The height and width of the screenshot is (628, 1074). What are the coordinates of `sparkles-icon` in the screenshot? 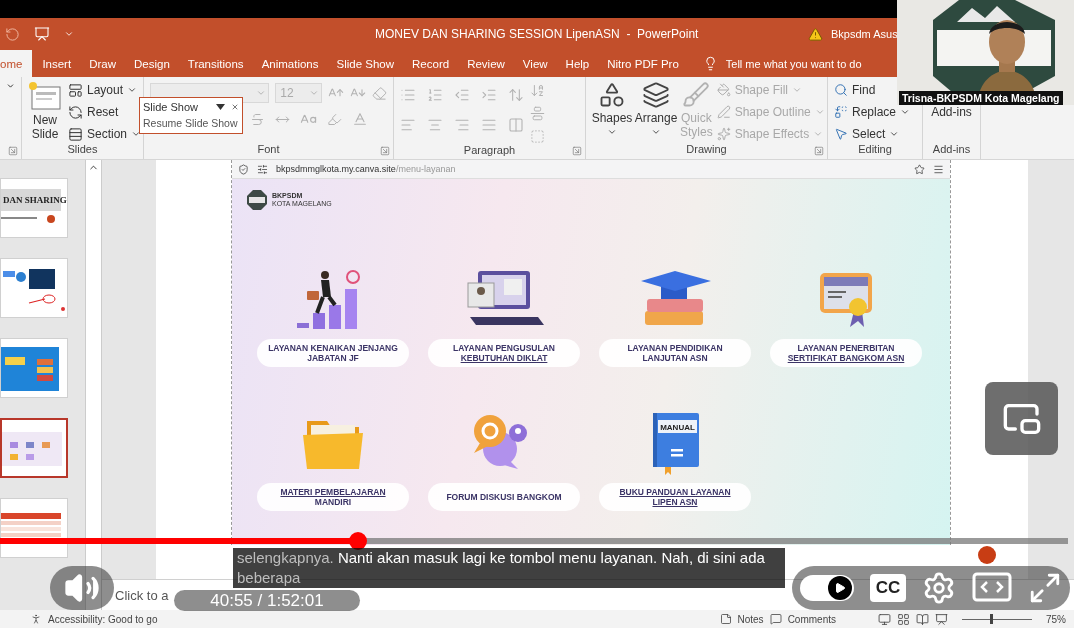 It's located at (723, 134).